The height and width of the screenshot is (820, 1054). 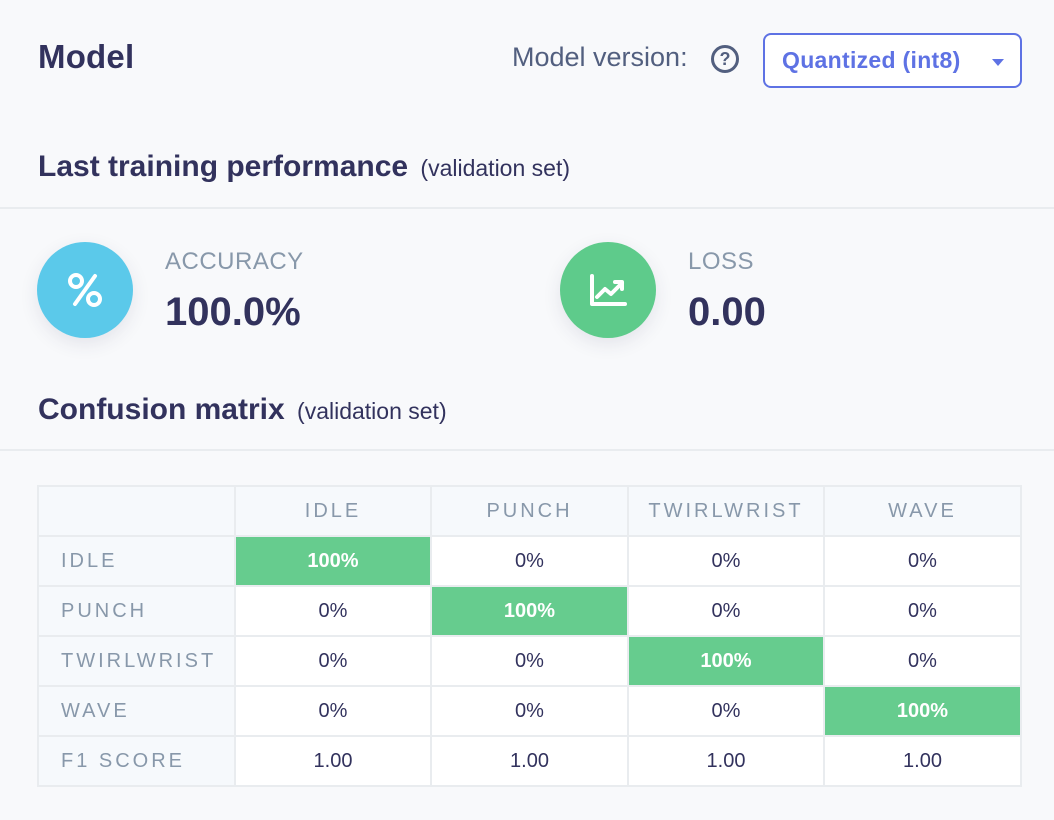 What do you see at coordinates (136, 611) in the screenshot?
I see `row-header: PUNCH` at bounding box center [136, 611].